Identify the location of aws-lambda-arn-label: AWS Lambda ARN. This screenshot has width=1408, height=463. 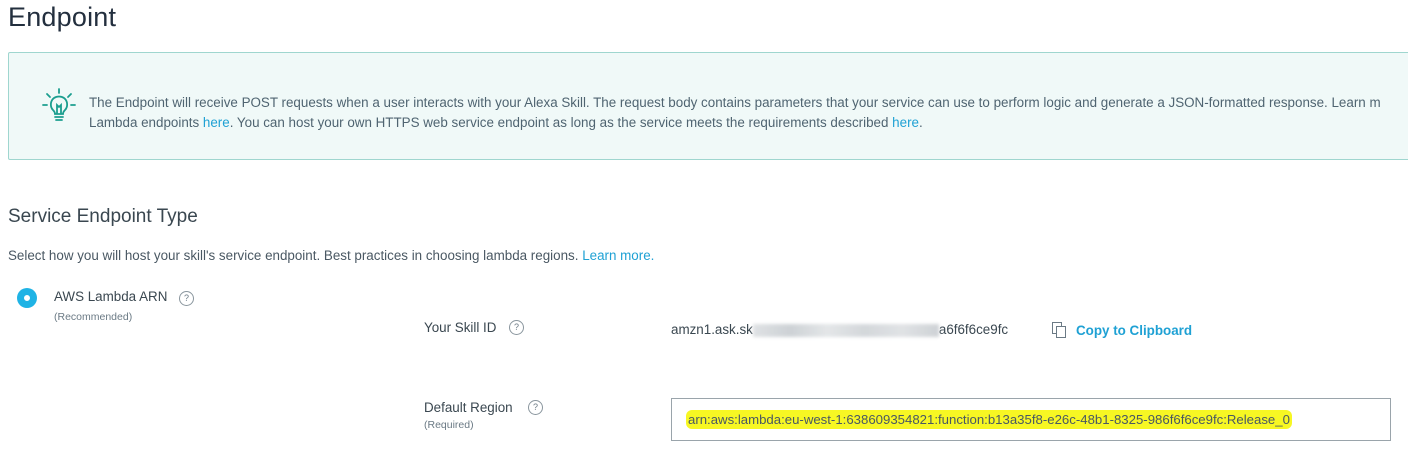
(110, 296).